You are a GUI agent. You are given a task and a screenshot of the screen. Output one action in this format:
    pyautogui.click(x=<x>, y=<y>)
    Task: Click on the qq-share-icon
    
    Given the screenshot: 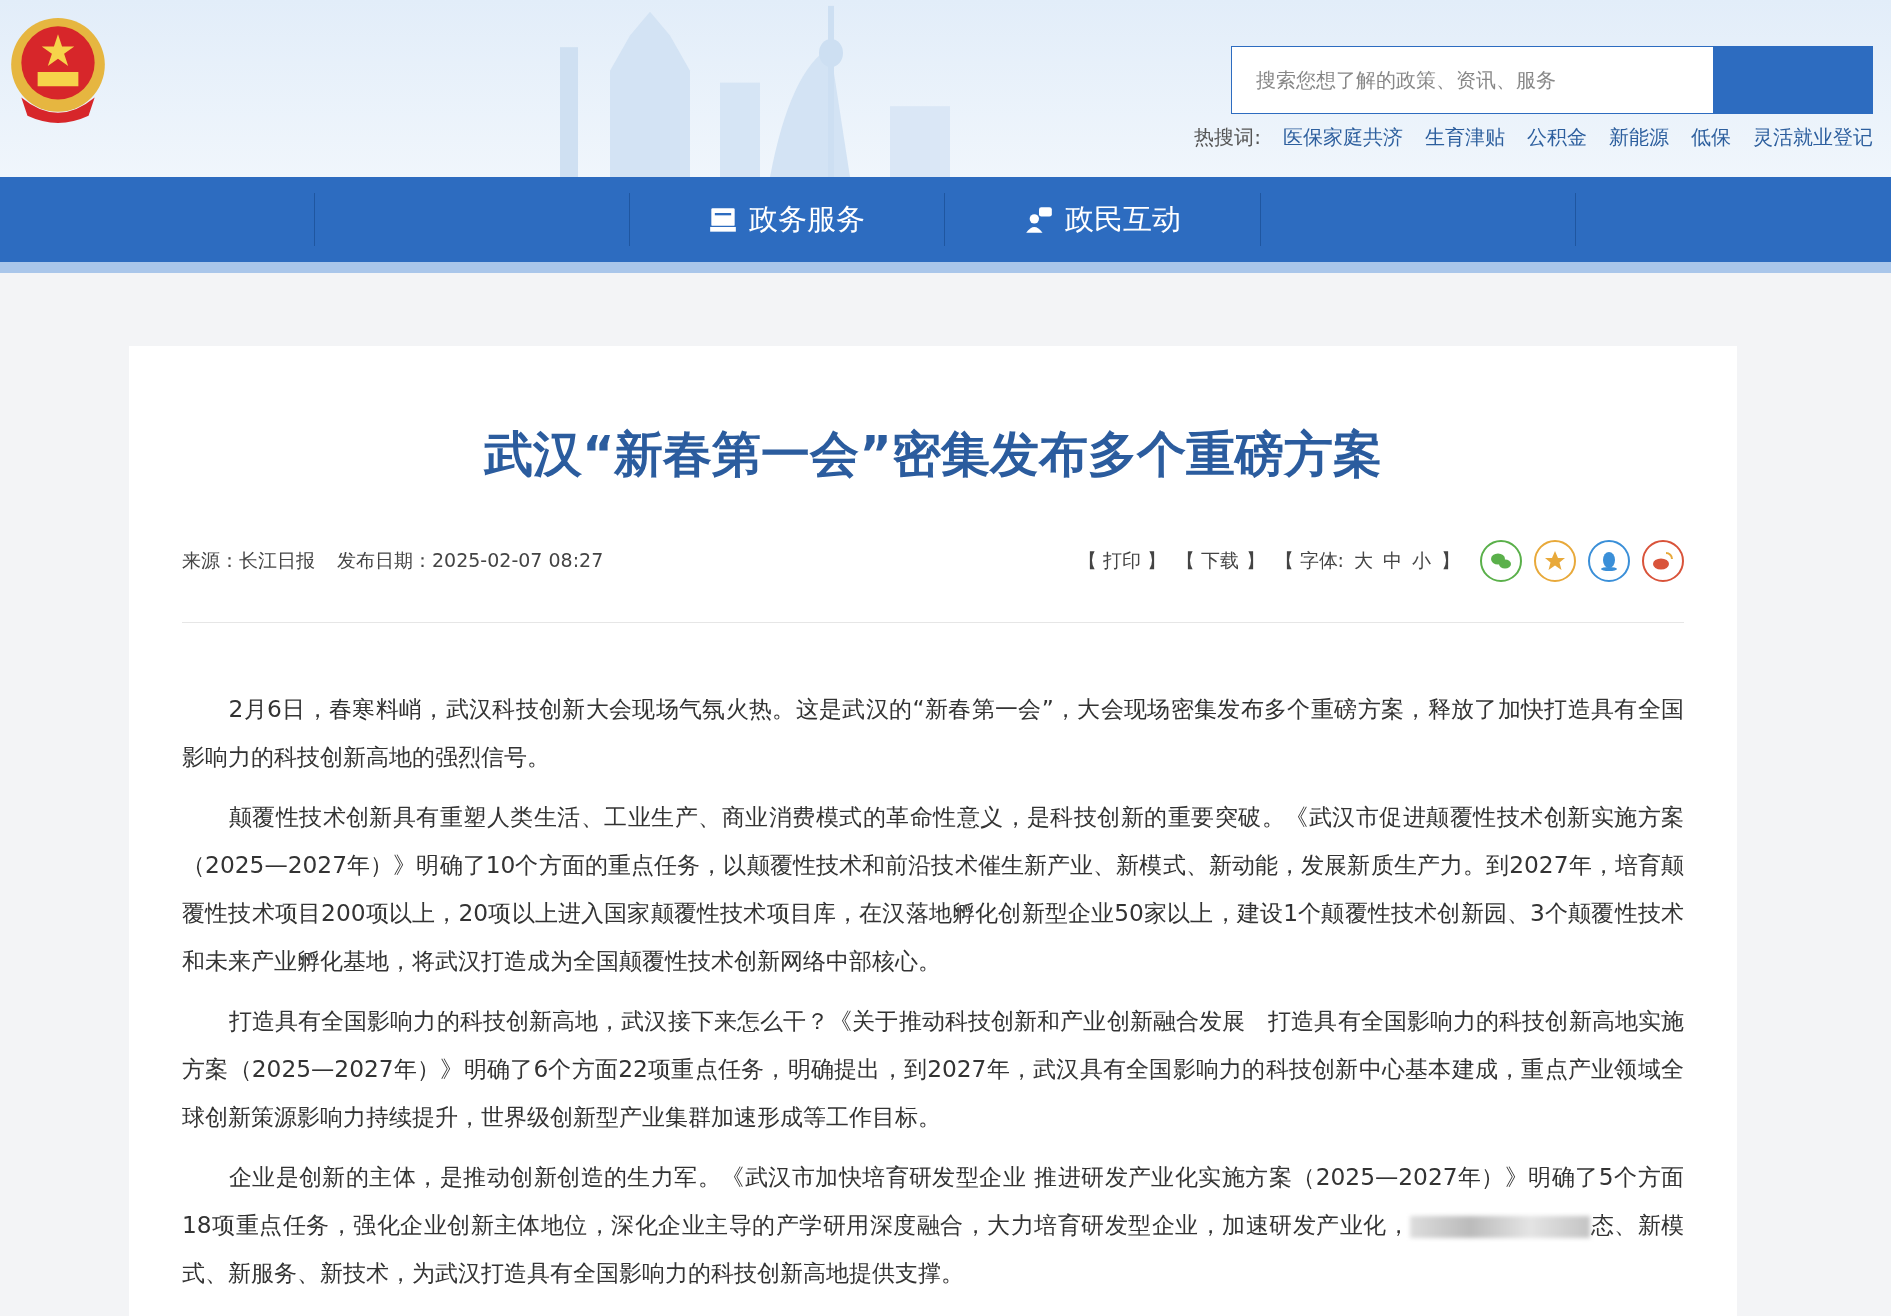 What is the action you would take?
    pyautogui.click(x=1609, y=561)
    